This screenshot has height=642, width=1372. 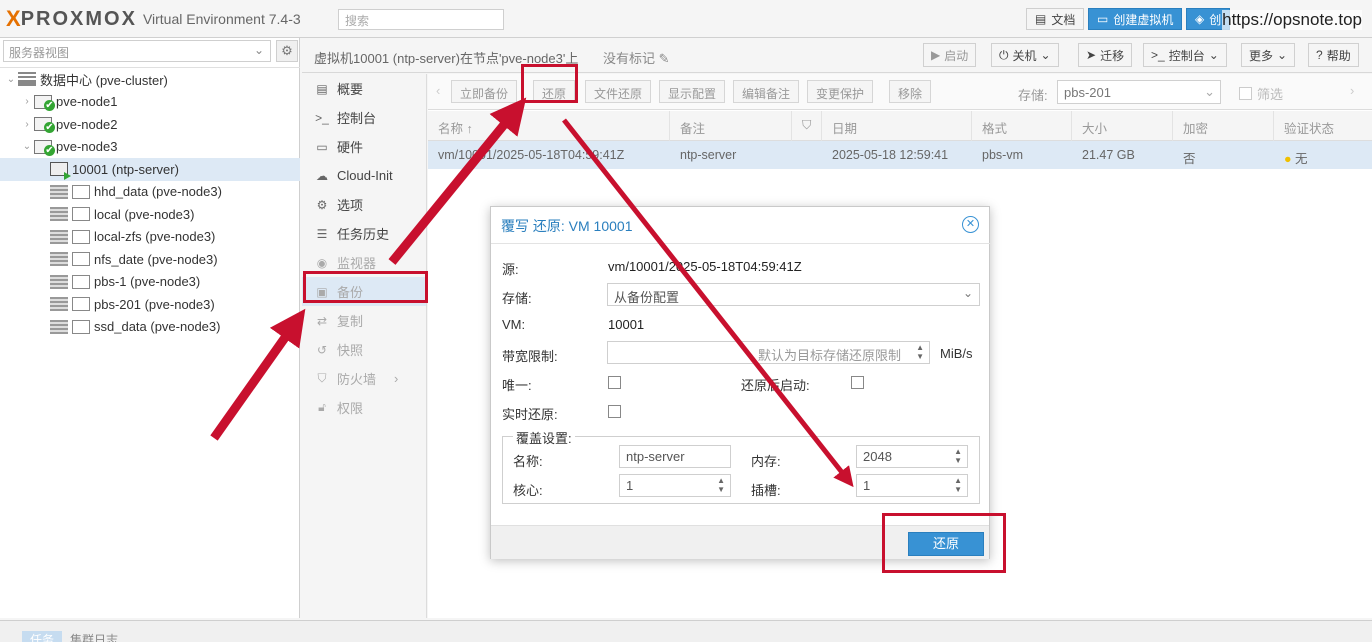 I want to click on shutdown-button: ⏻ 关机 ⌄, so click(x=1025, y=55).